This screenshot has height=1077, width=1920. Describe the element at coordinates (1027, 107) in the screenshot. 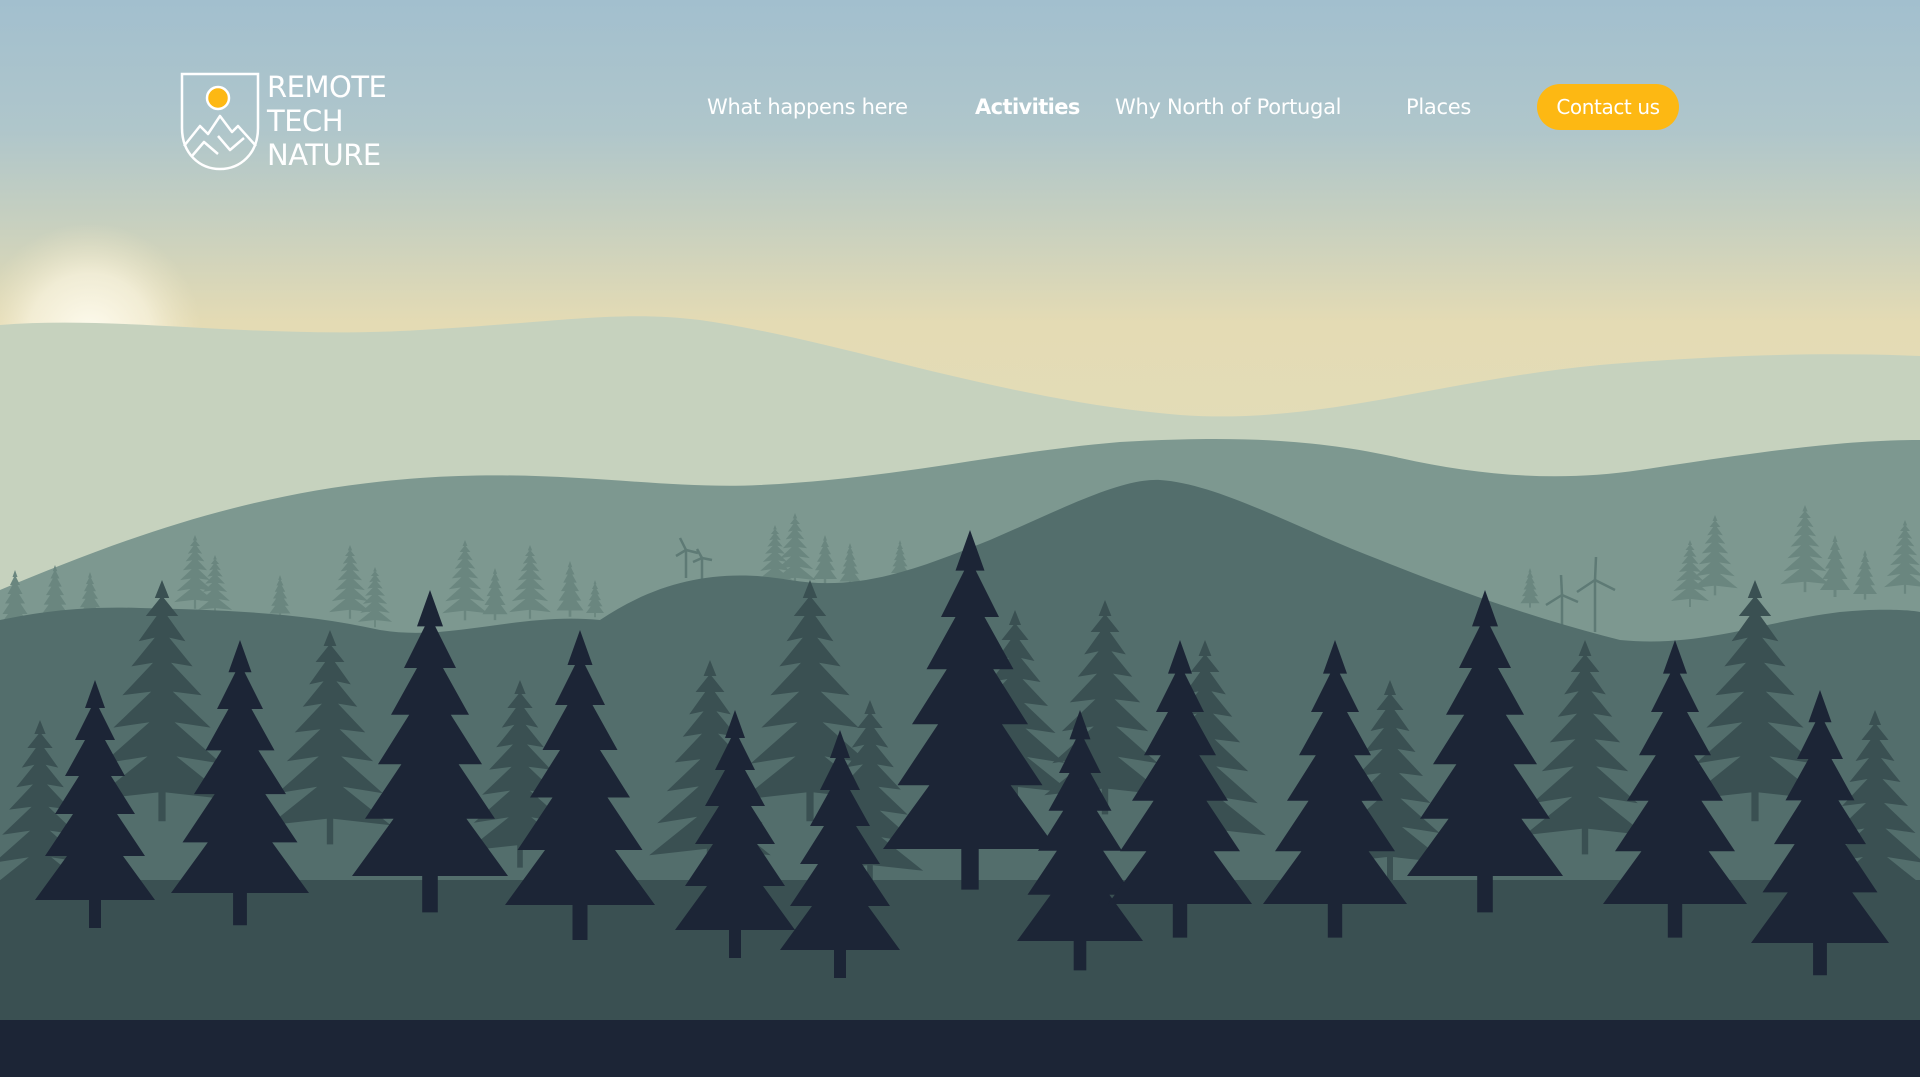

I see `nav-activities: Activities` at that location.